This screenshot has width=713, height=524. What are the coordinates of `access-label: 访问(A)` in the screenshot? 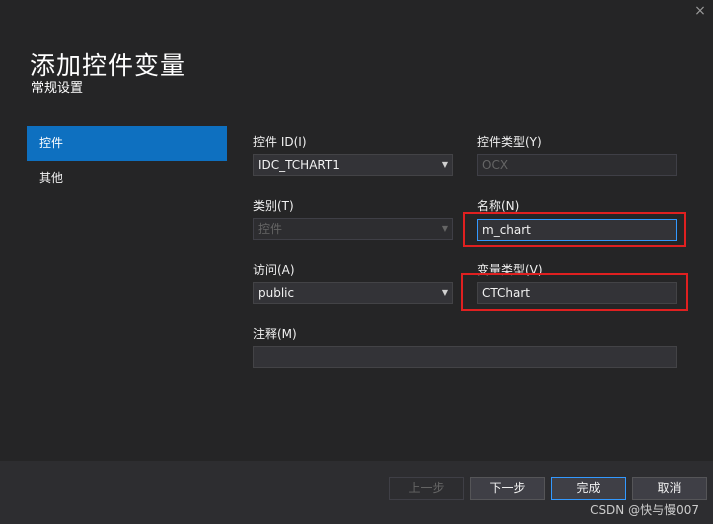 It's located at (274, 270).